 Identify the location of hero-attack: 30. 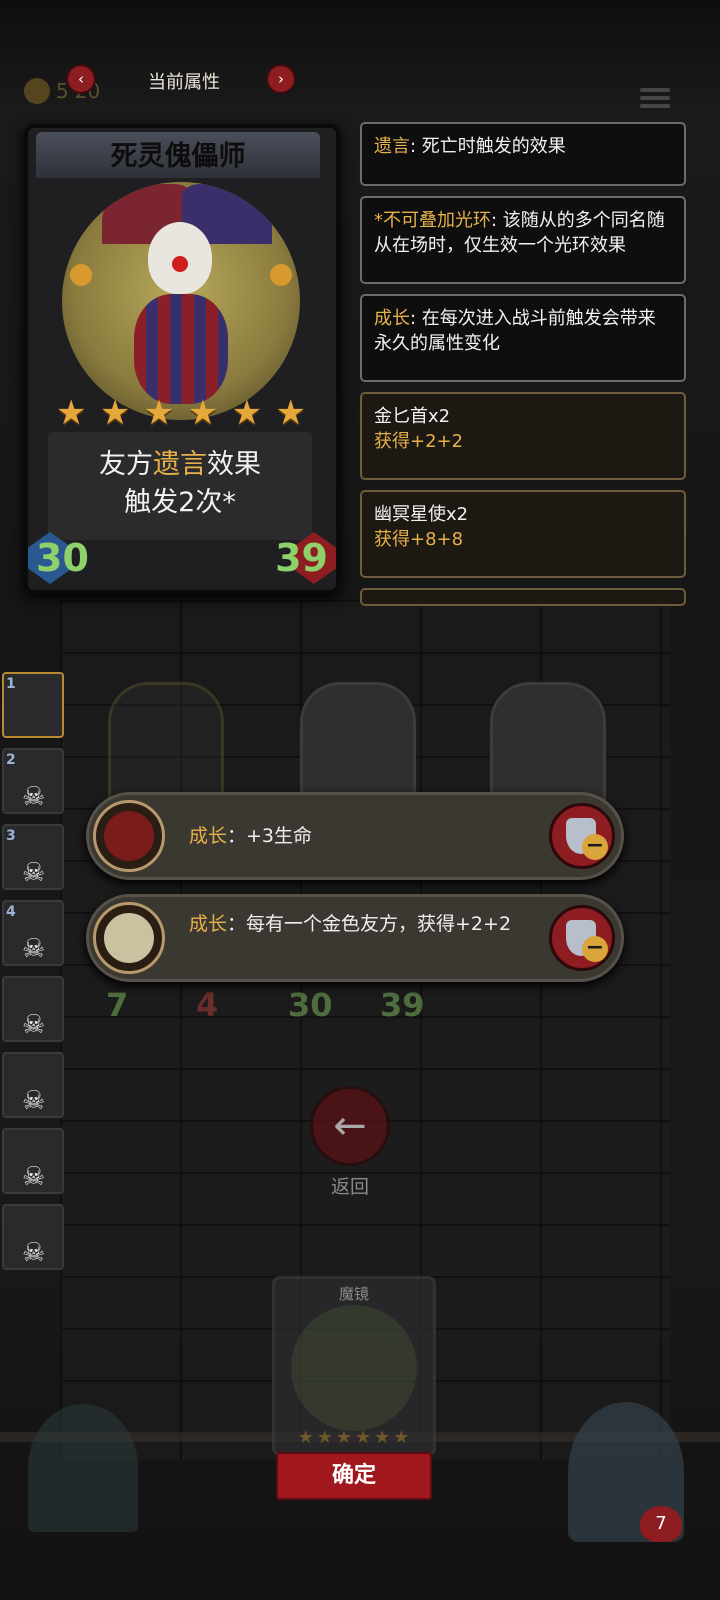
(62, 558).